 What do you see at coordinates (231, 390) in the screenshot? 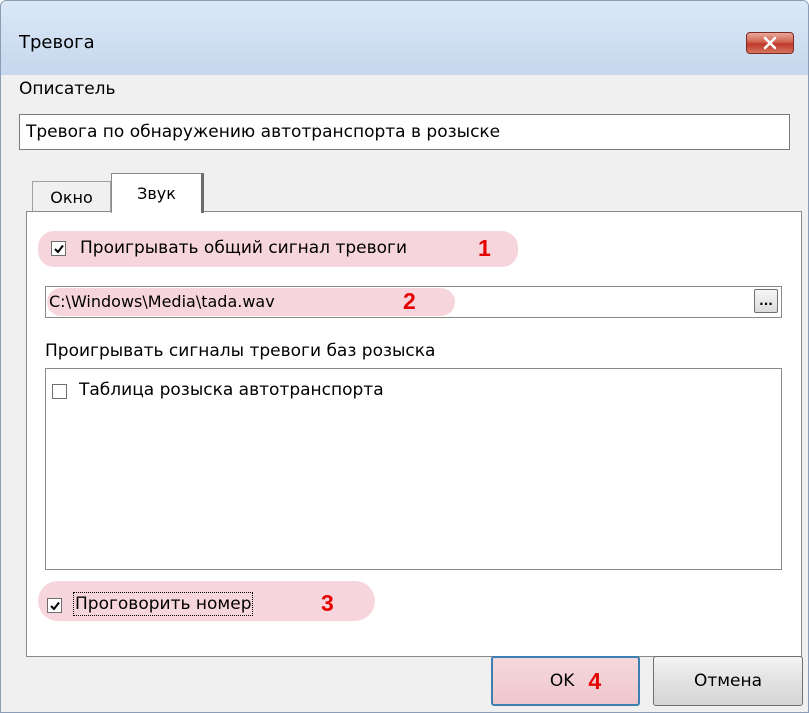
I see `base-item-label: Таблица розыска автотранспорта` at bounding box center [231, 390].